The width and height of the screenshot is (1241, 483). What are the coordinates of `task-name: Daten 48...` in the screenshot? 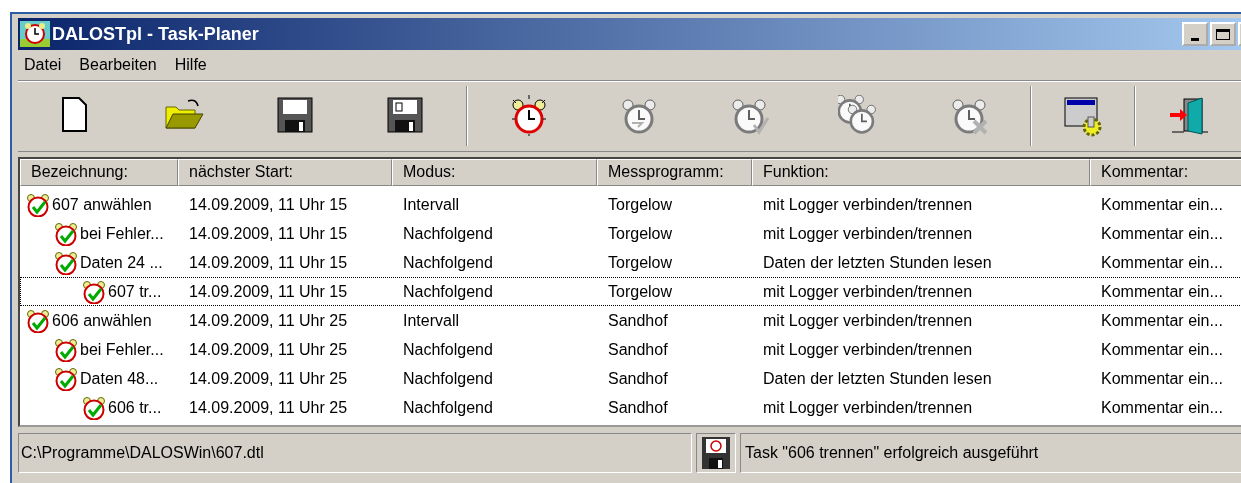 It's located at (119, 378).